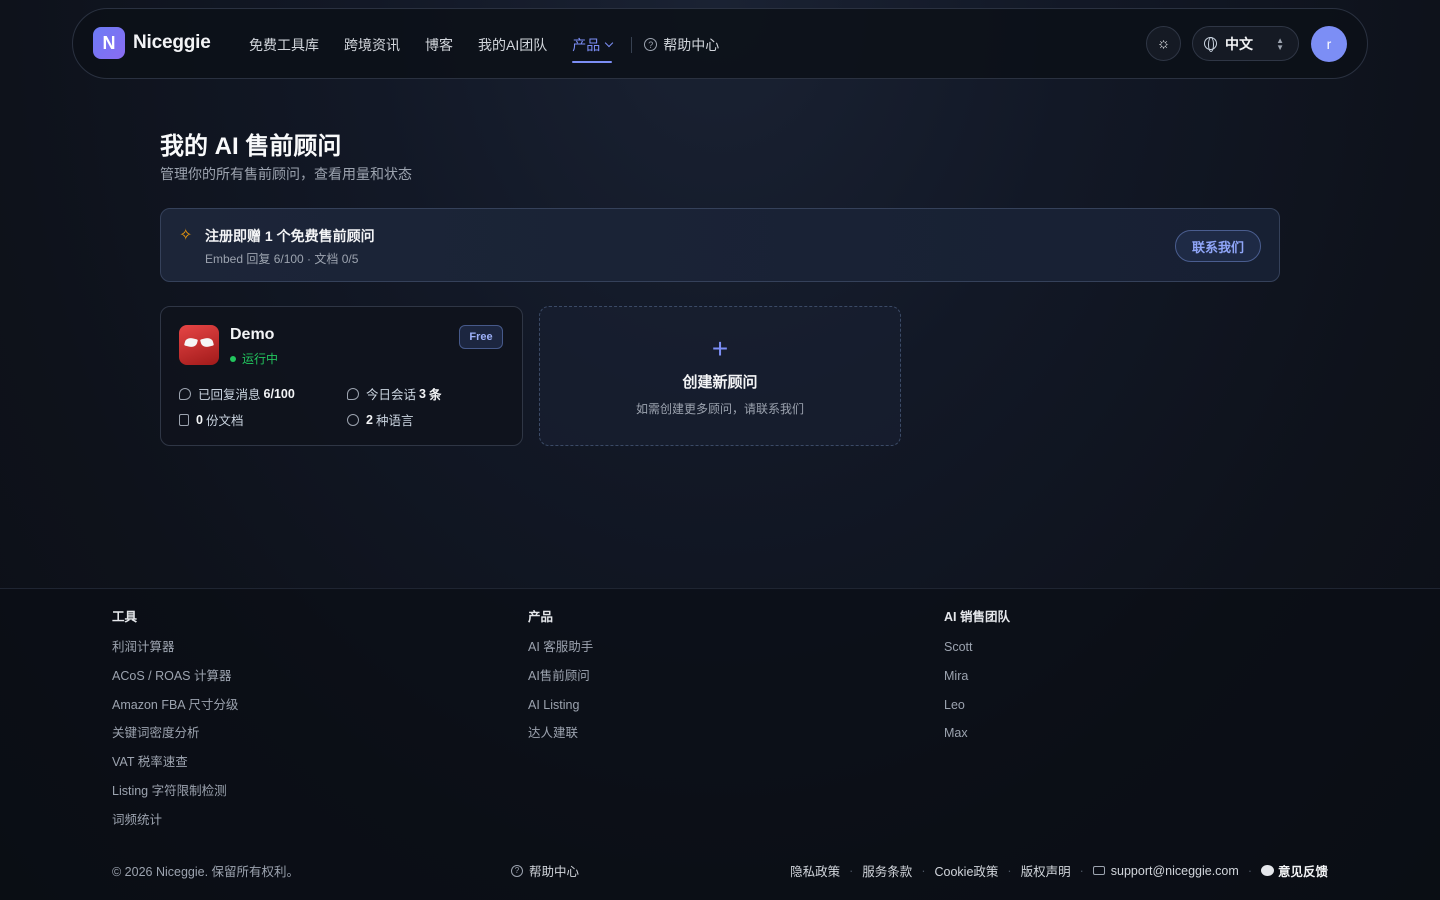  I want to click on nav-item-products-label: 产品, so click(586, 44).